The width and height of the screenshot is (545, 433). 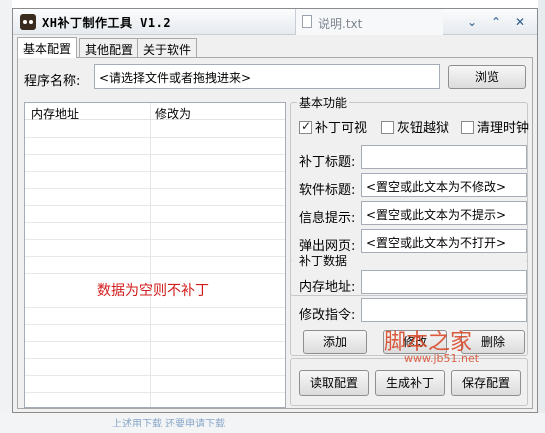 What do you see at coordinates (486, 383) in the screenshot?
I see `save-config-button: 保存配置` at bounding box center [486, 383].